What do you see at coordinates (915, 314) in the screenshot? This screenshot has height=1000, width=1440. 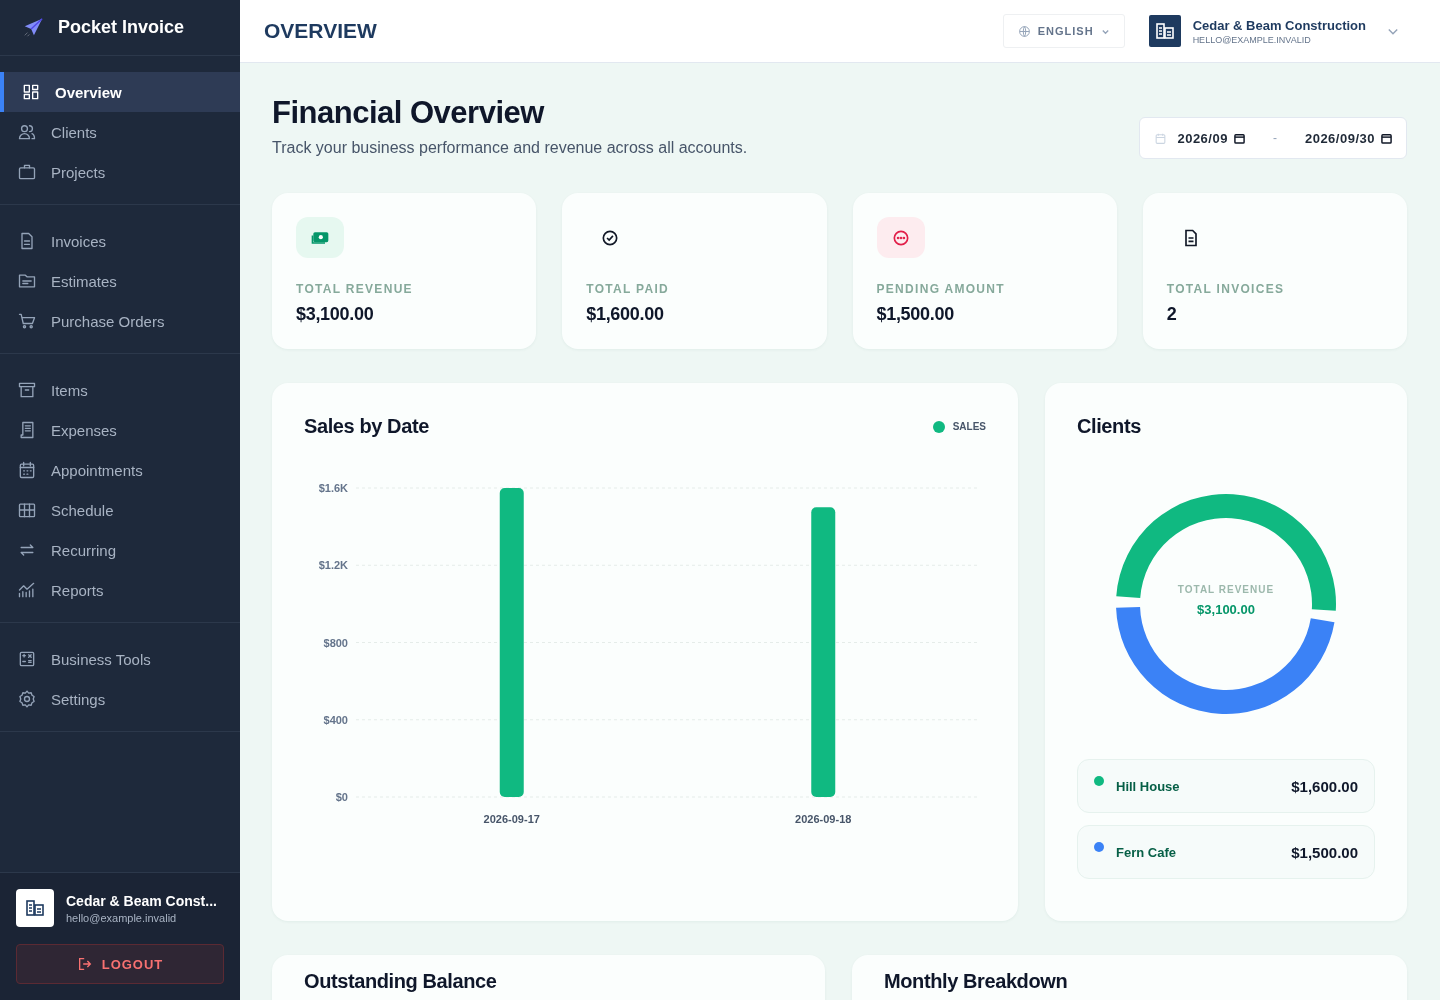 I see `stat-value: $1,500.00` at bounding box center [915, 314].